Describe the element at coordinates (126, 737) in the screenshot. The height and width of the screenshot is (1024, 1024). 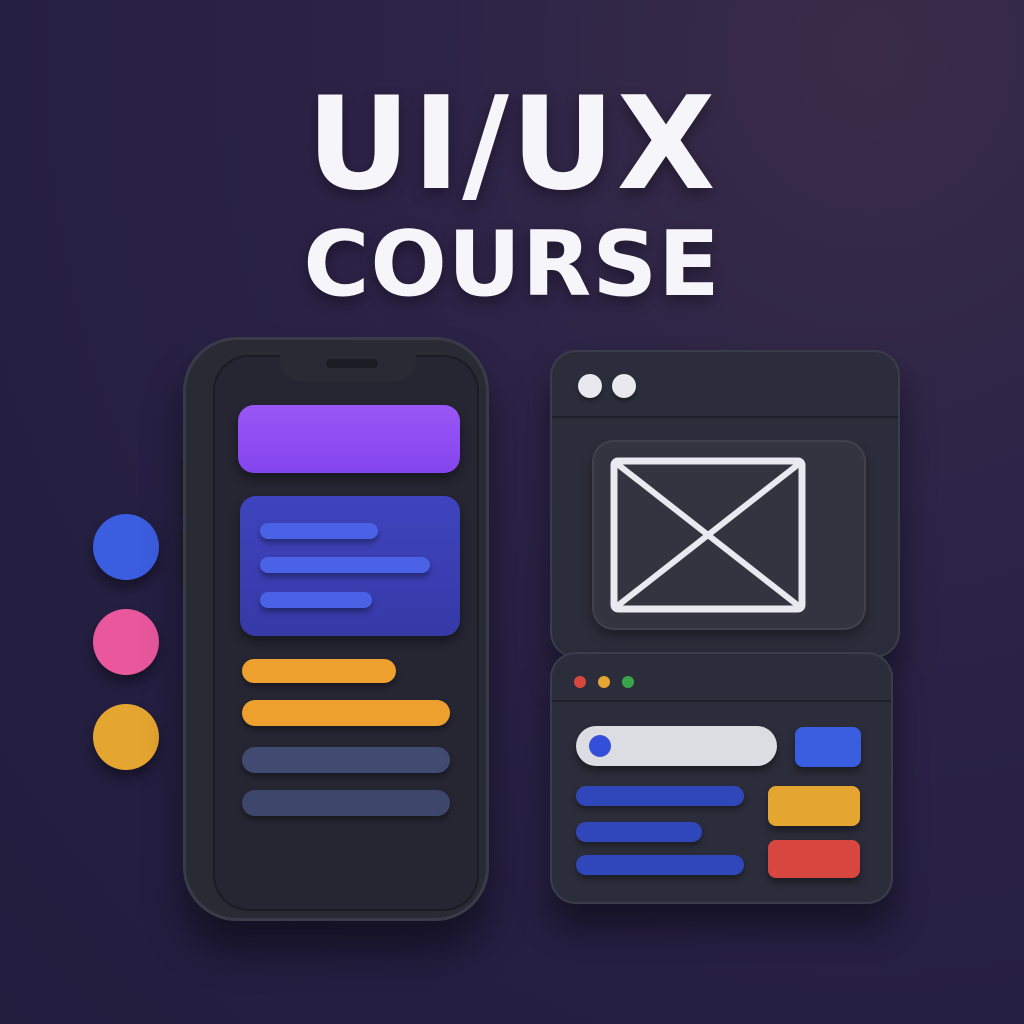
I see `color-dot-yellow` at that location.